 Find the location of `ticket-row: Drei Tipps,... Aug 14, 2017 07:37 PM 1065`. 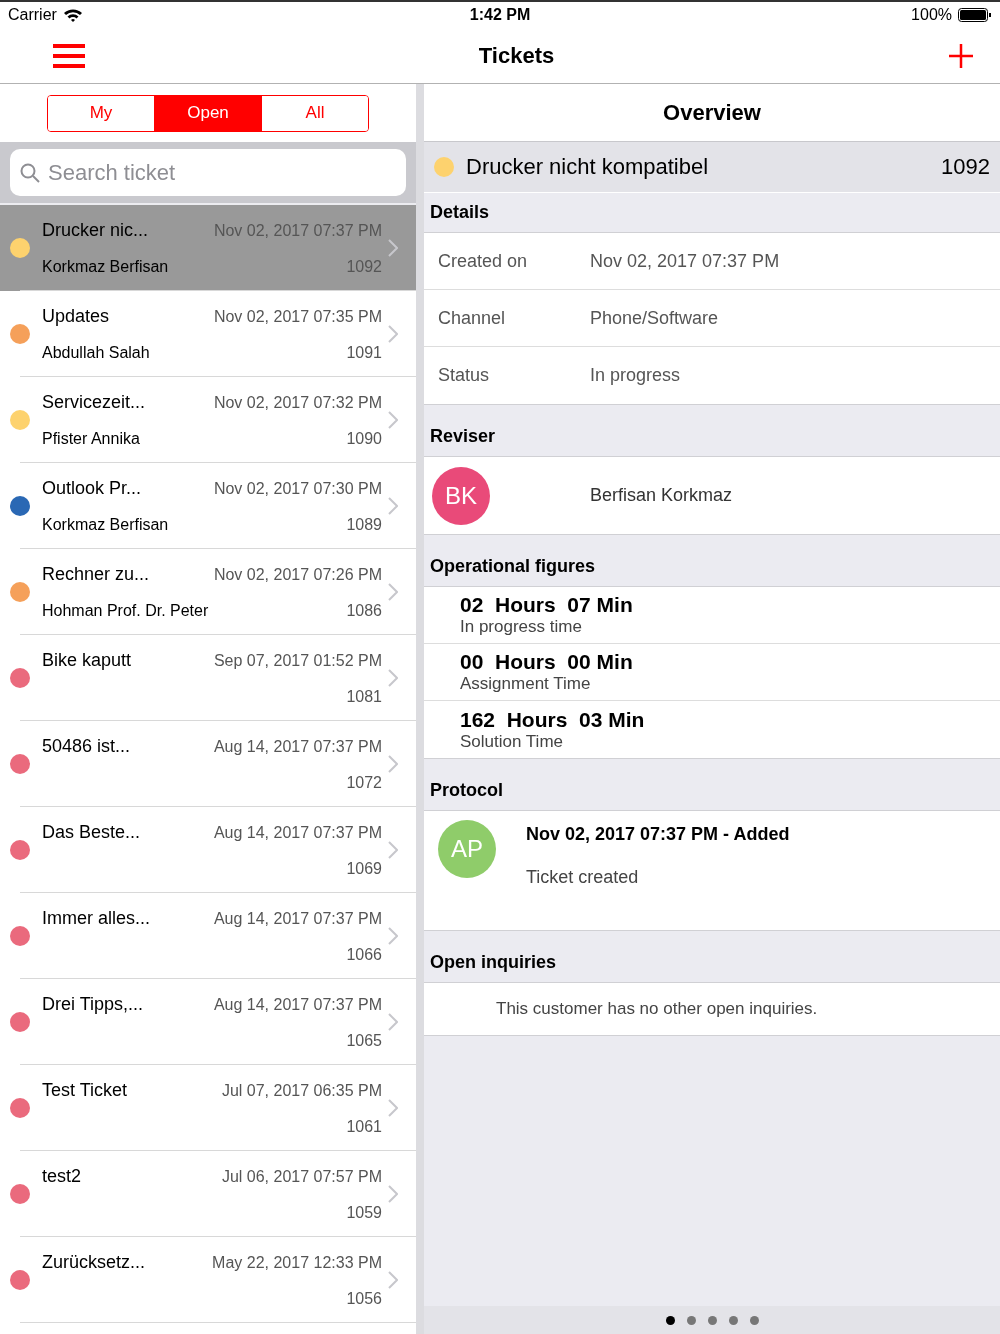

ticket-row: Drei Tipps,... Aug 14, 2017 07:37 PM 1065 is located at coordinates (208, 1022).